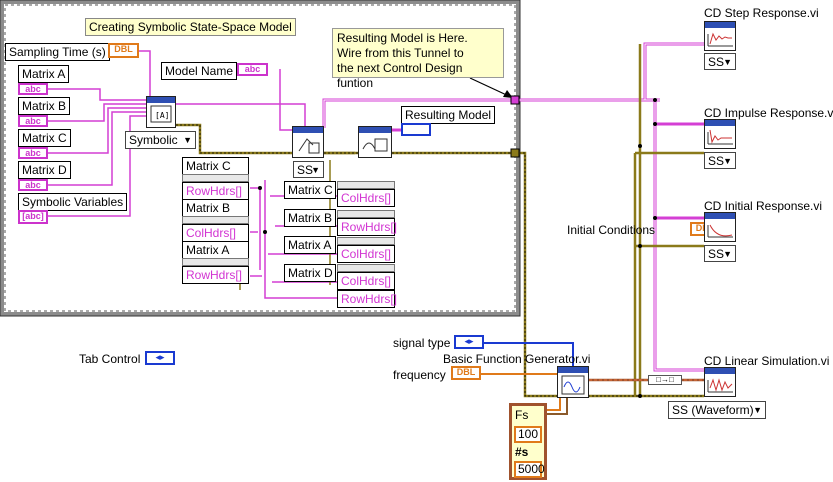 Image resolution: width=833 pixels, height=482 pixels. Describe the element at coordinates (310, 218) in the screenshot. I see `prop-title-matrix-b-right: Matrix B` at that location.